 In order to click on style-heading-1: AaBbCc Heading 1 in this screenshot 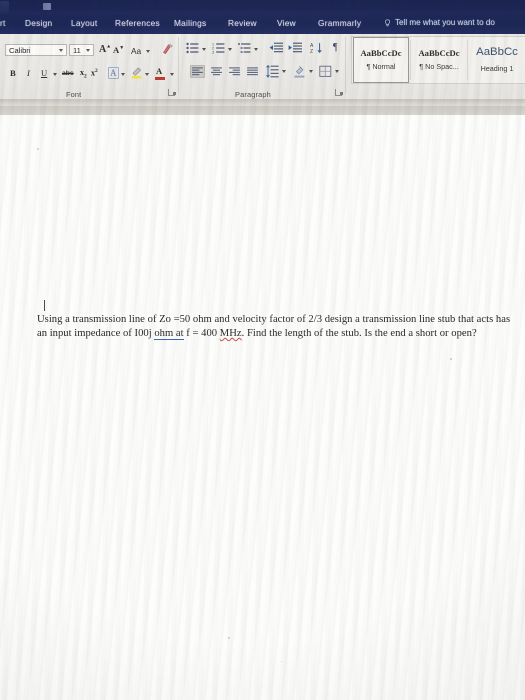, I will do `click(497, 60)`.